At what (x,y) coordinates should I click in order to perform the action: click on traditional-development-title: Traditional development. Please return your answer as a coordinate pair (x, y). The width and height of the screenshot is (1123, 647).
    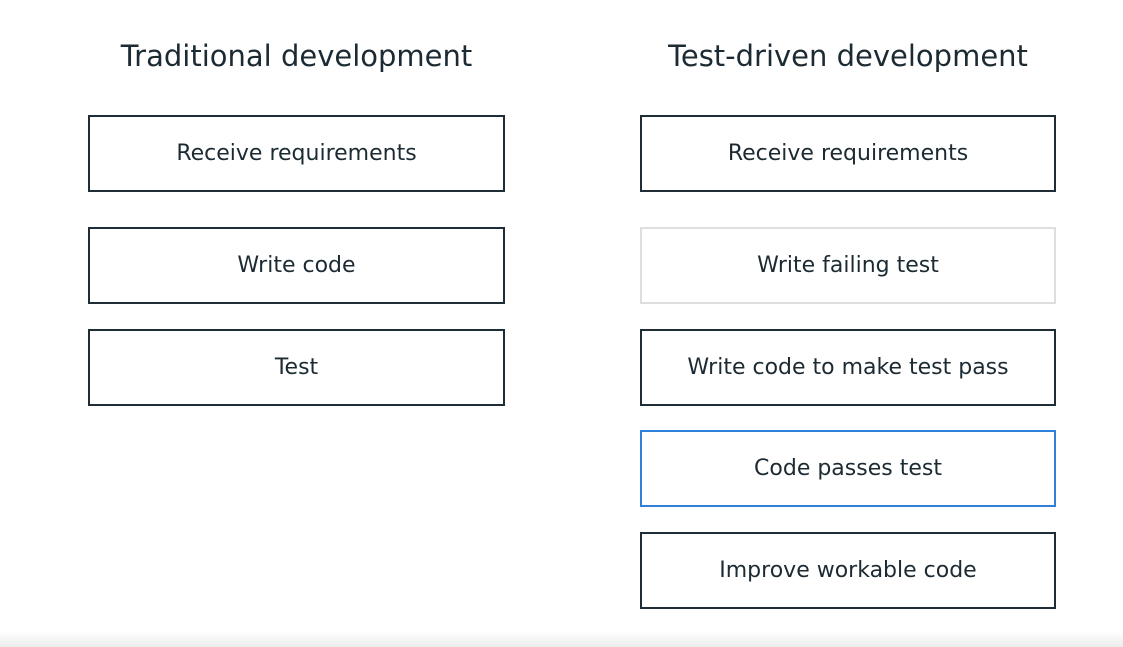
    Looking at the image, I should click on (296, 56).